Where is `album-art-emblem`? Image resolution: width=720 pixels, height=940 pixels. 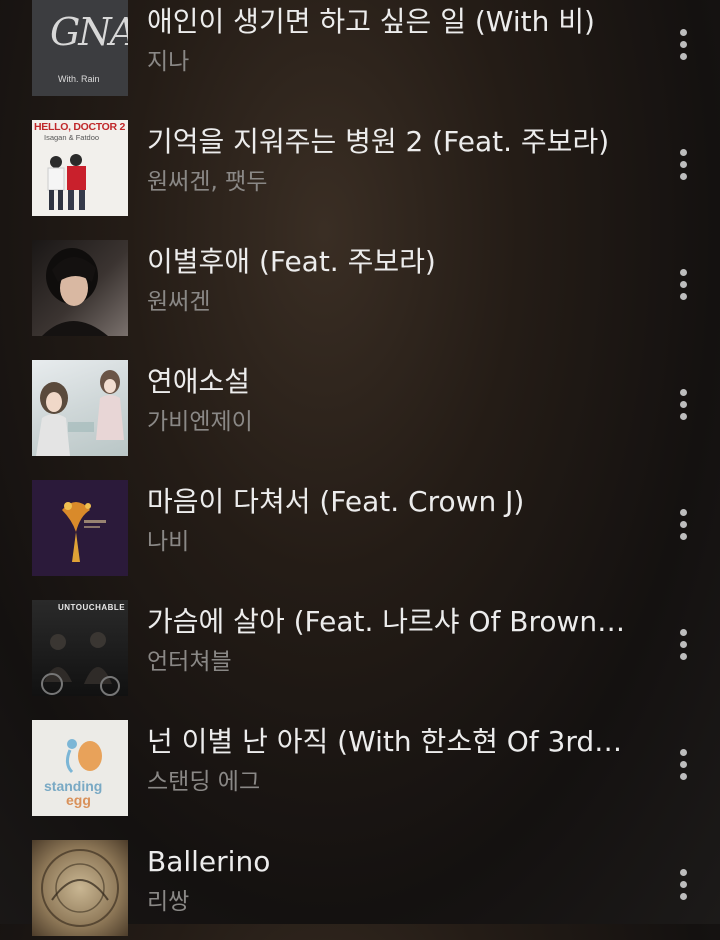
album-art-emblem is located at coordinates (84, 532).